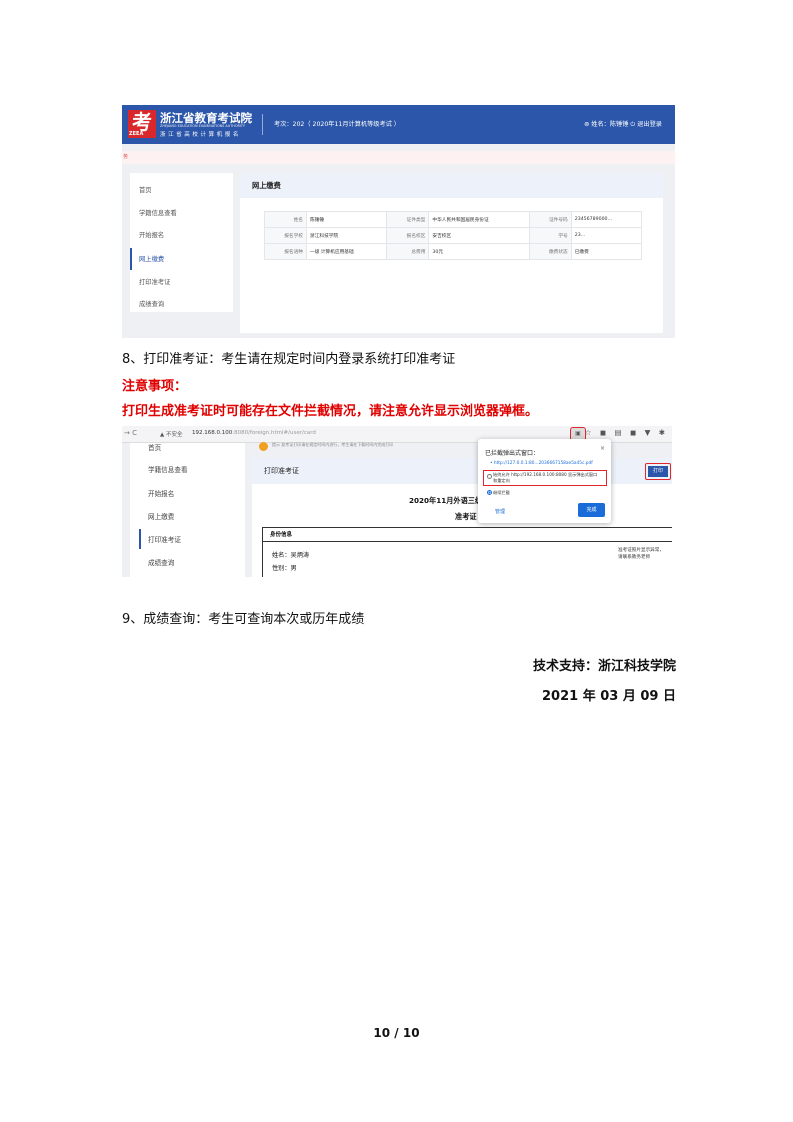 Image resolution: width=793 pixels, height=1122 pixels. What do you see at coordinates (550, 251) in the screenshot?
I see `cell-label: 缴费状态` at bounding box center [550, 251].